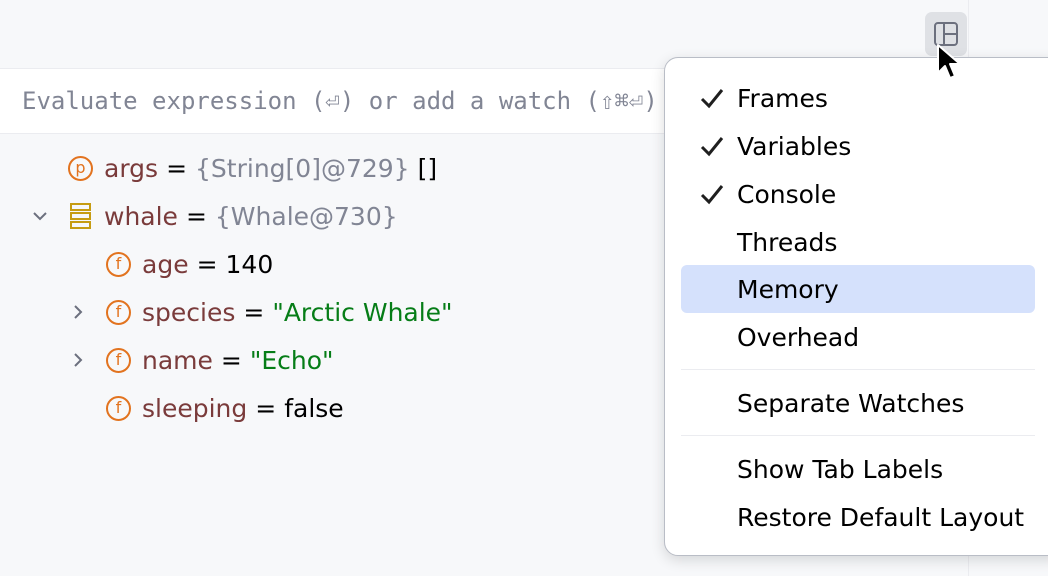 This screenshot has width=1048, height=576. I want to click on menu-item-separate-watches: Separate Watches, so click(858, 403).